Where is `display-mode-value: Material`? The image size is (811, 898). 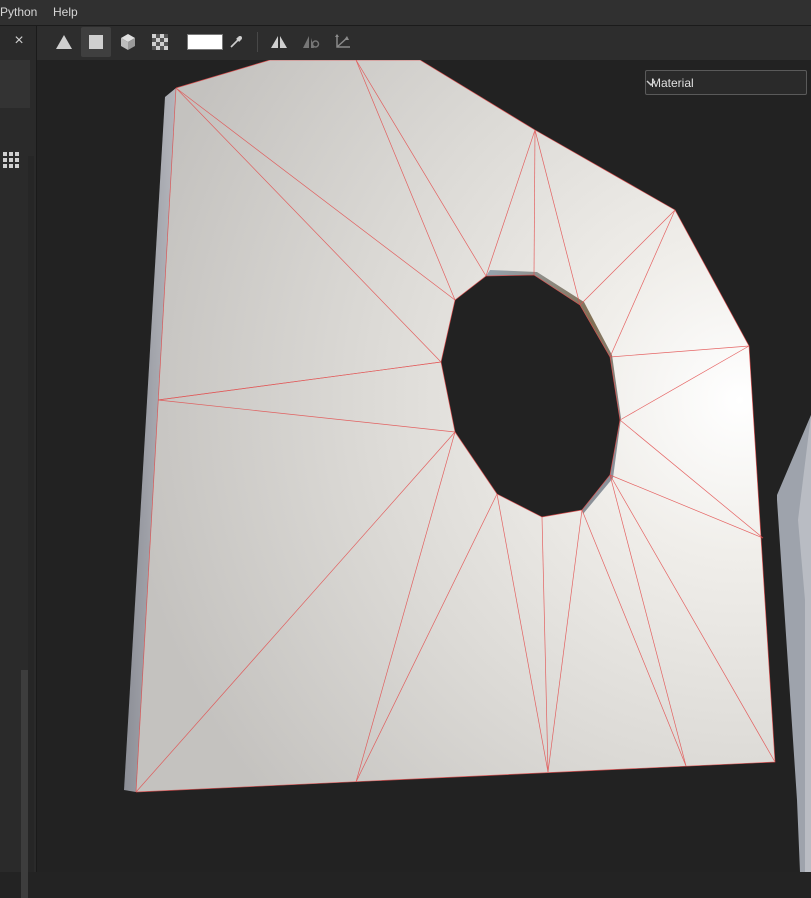 display-mode-value: Material is located at coordinates (672, 83).